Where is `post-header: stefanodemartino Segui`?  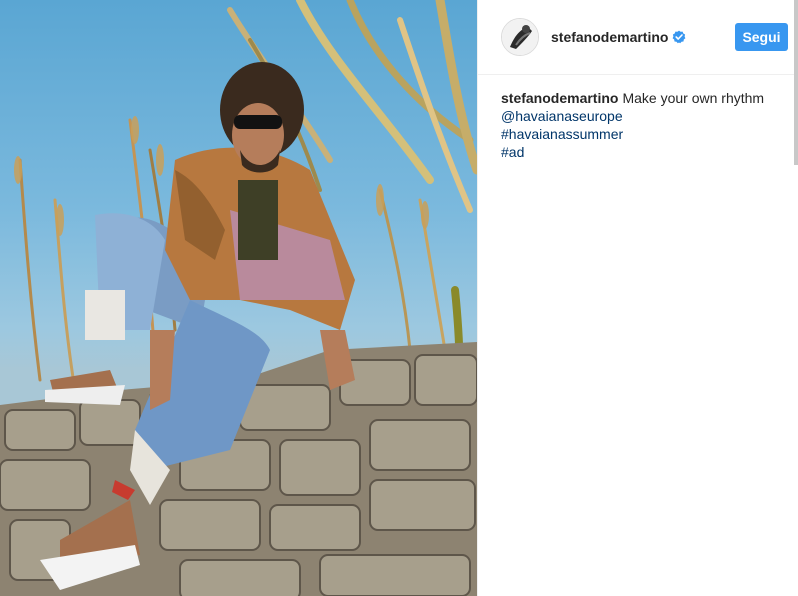
post-header: stefanodemartino Segui is located at coordinates (638, 37).